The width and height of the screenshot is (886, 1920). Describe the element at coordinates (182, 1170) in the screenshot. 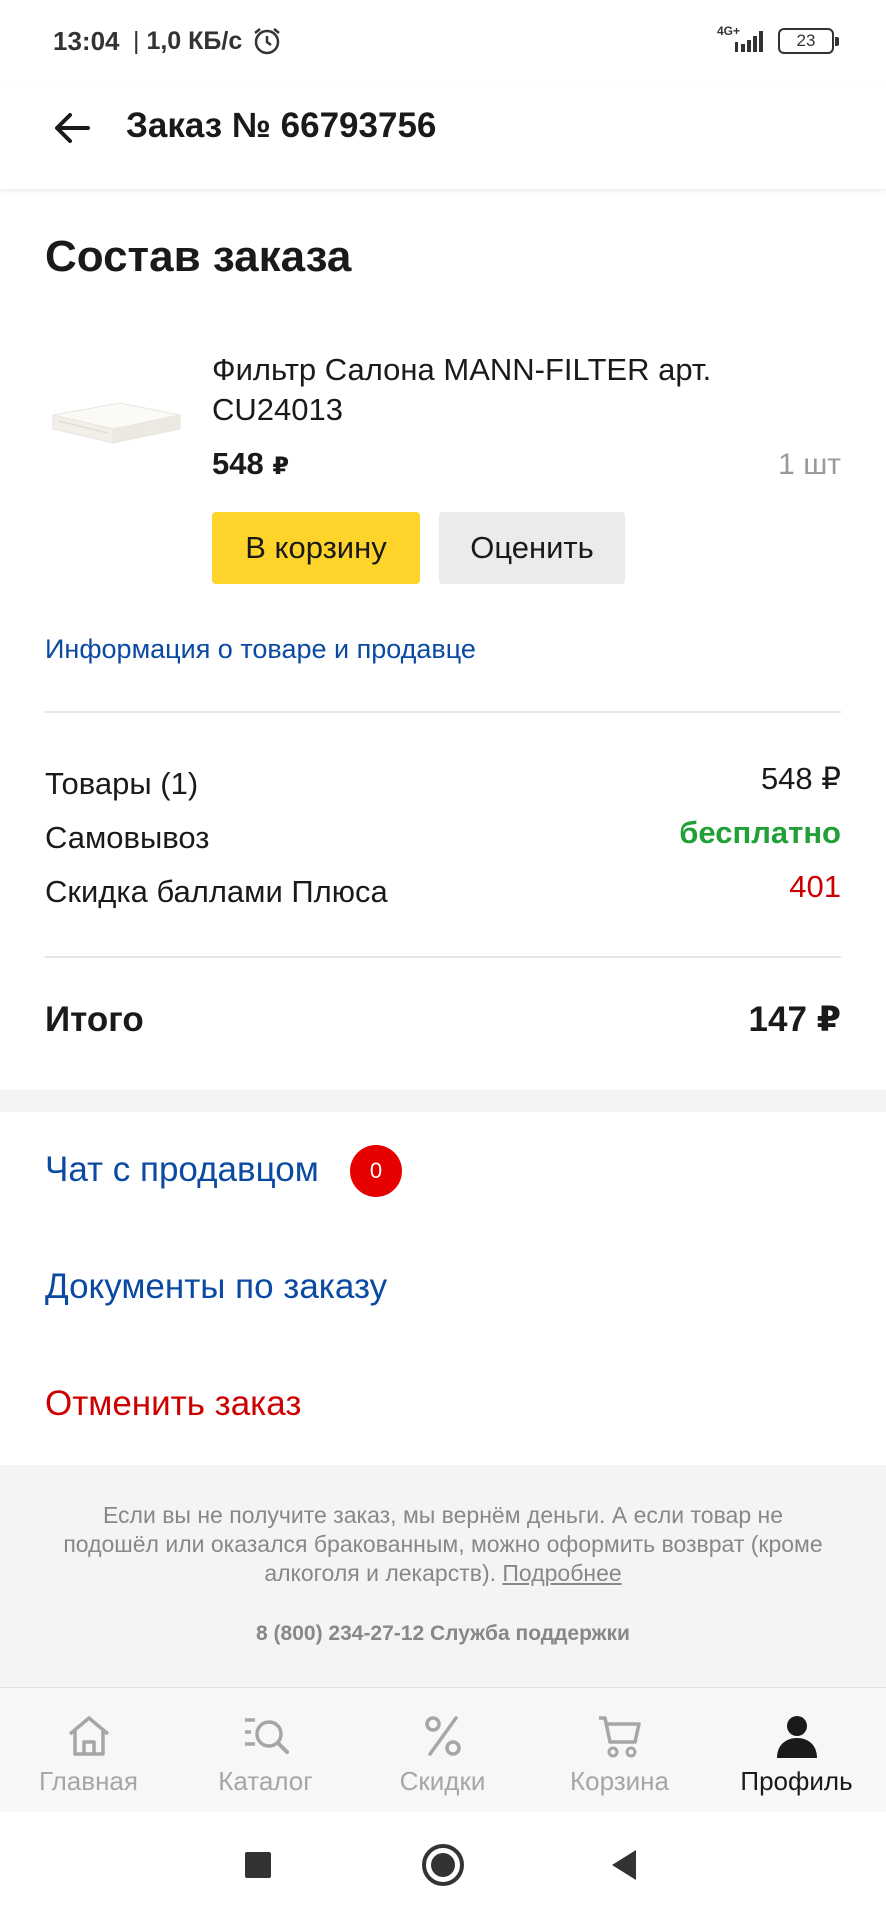

I see `chat-with-seller-link: Чат с продавцом` at that location.